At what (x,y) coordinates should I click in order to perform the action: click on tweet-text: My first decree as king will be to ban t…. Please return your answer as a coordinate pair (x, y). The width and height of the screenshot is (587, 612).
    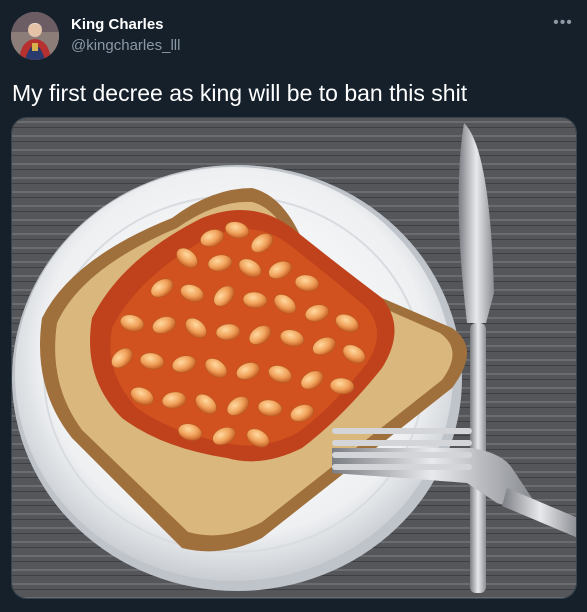
    Looking at the image, I should click on (240, 93).